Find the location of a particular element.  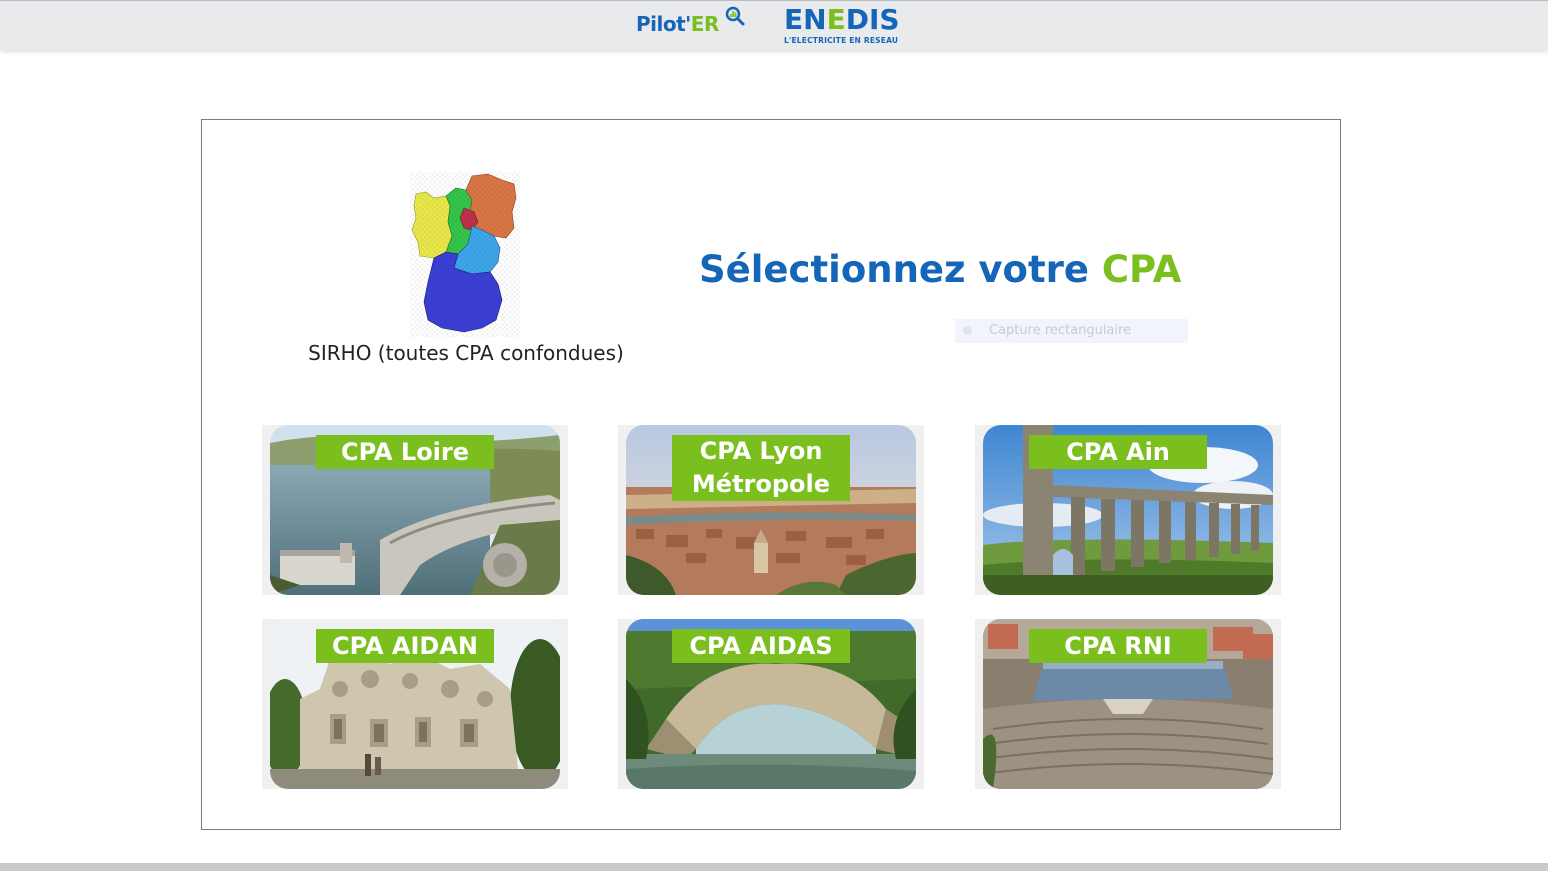

piloter-logo-main: Pilot' is located at coordinates (663, 24).